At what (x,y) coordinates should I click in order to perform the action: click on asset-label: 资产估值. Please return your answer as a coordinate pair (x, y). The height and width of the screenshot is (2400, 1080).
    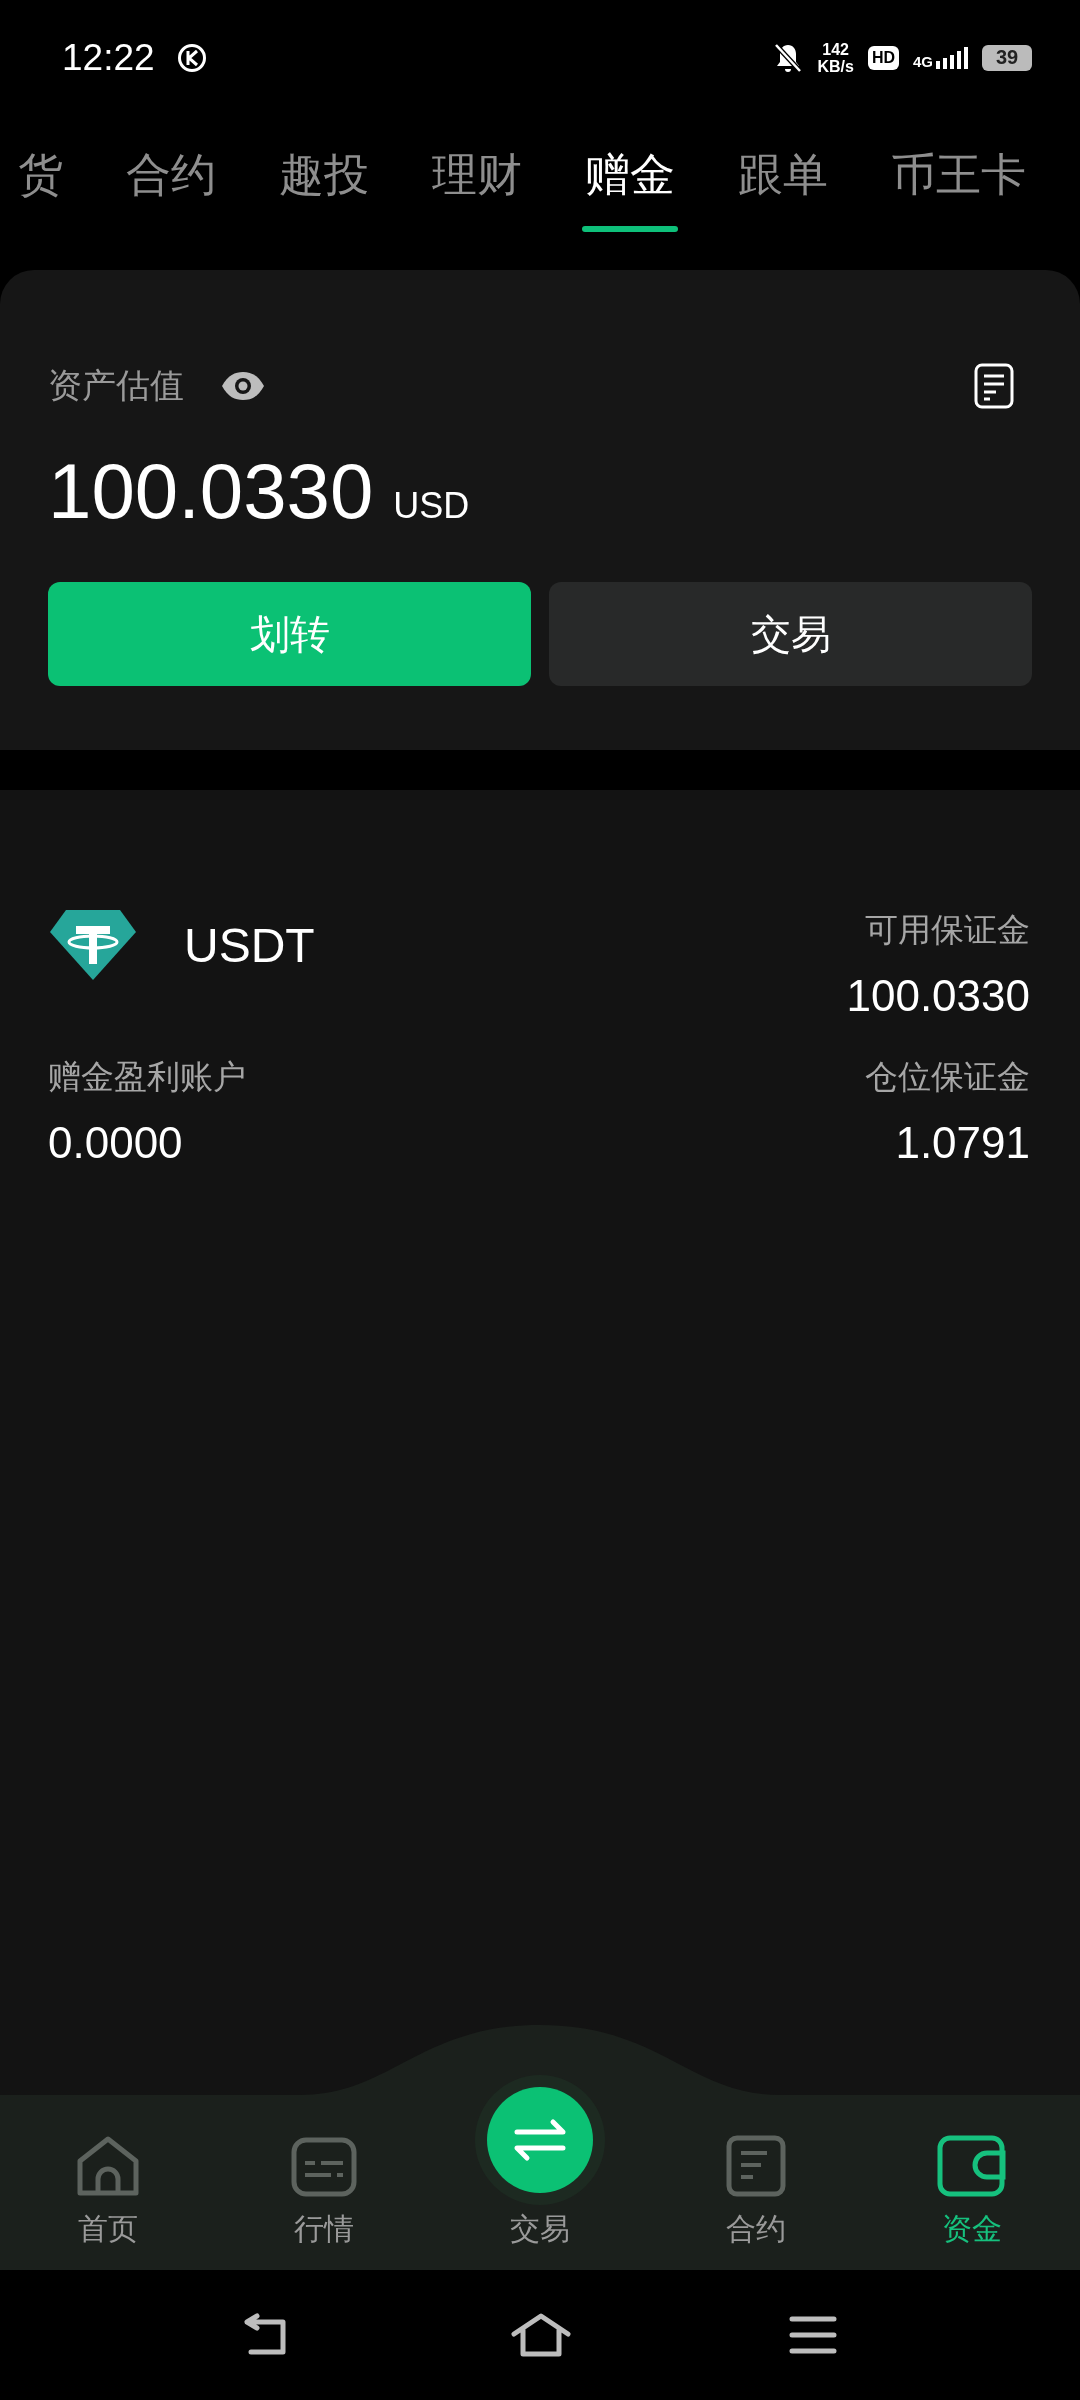
    Looking at the image, I should click on (116, 385).